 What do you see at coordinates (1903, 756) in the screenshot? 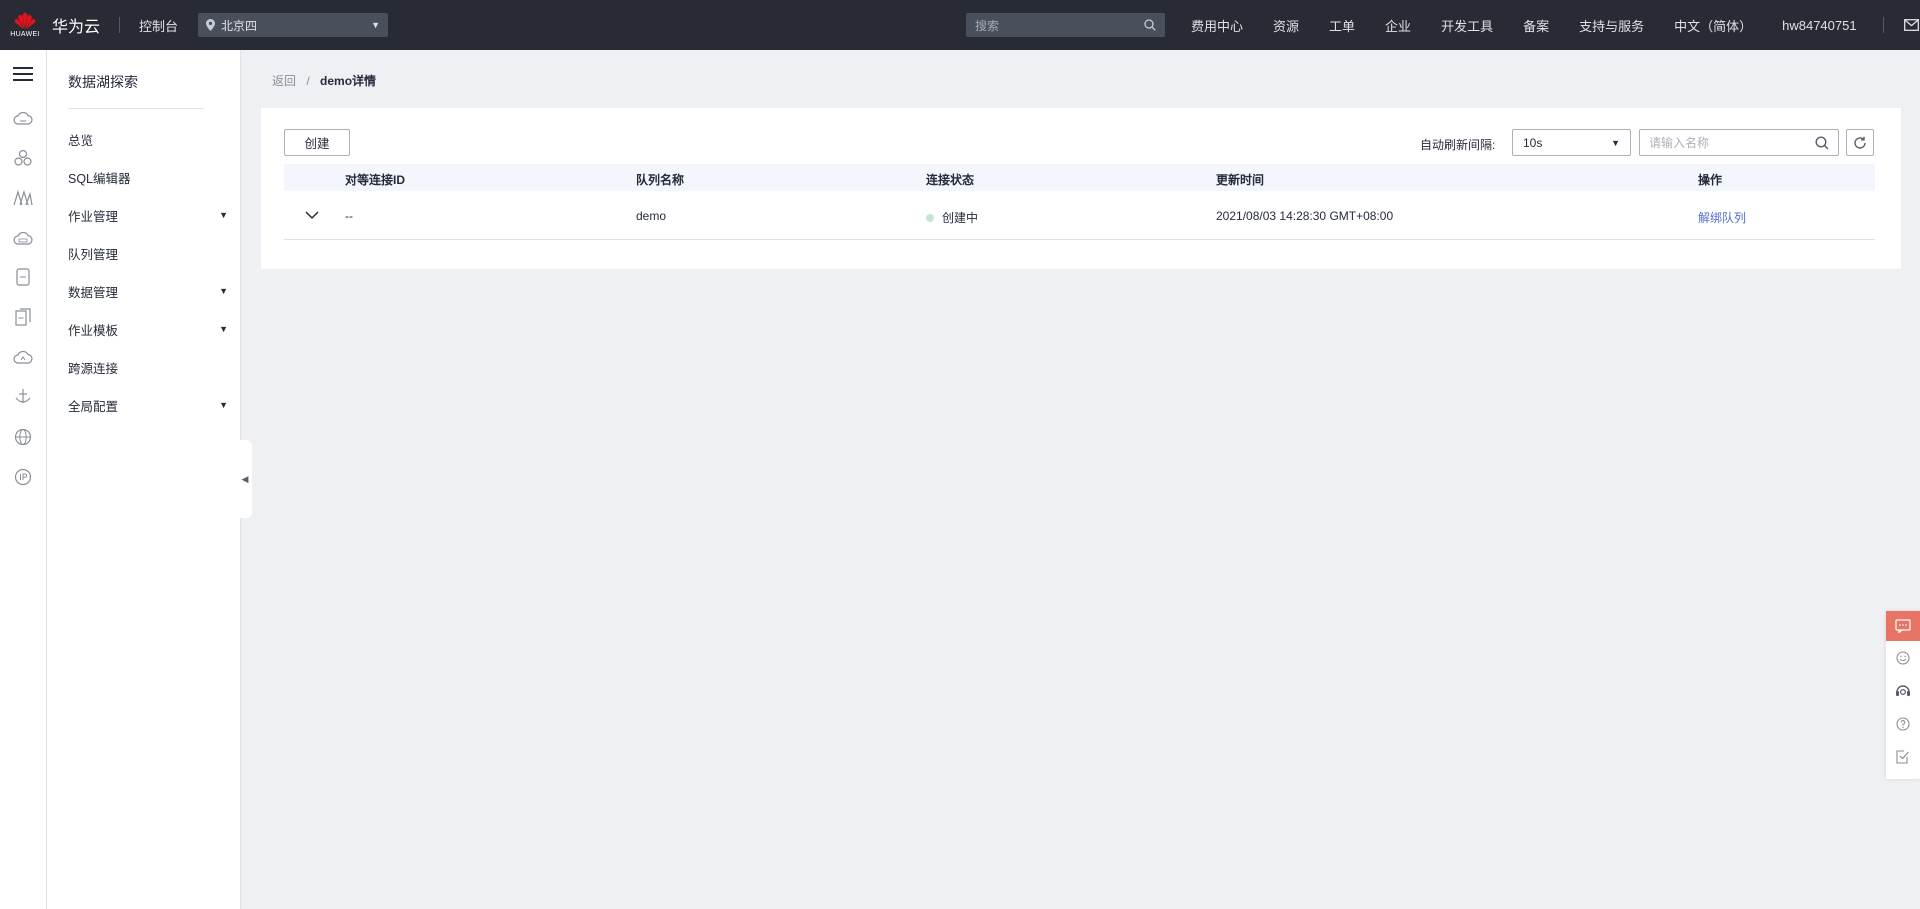
I see `checklist-icon` at bounding box center [1903, 756].